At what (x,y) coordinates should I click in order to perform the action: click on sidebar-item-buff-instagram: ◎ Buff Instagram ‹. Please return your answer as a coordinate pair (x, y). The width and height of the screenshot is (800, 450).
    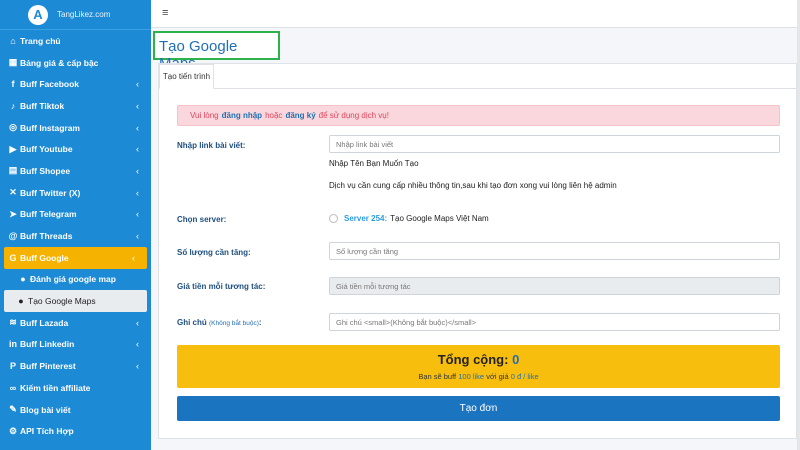
    Looking at the image, I should click on (75, 128).